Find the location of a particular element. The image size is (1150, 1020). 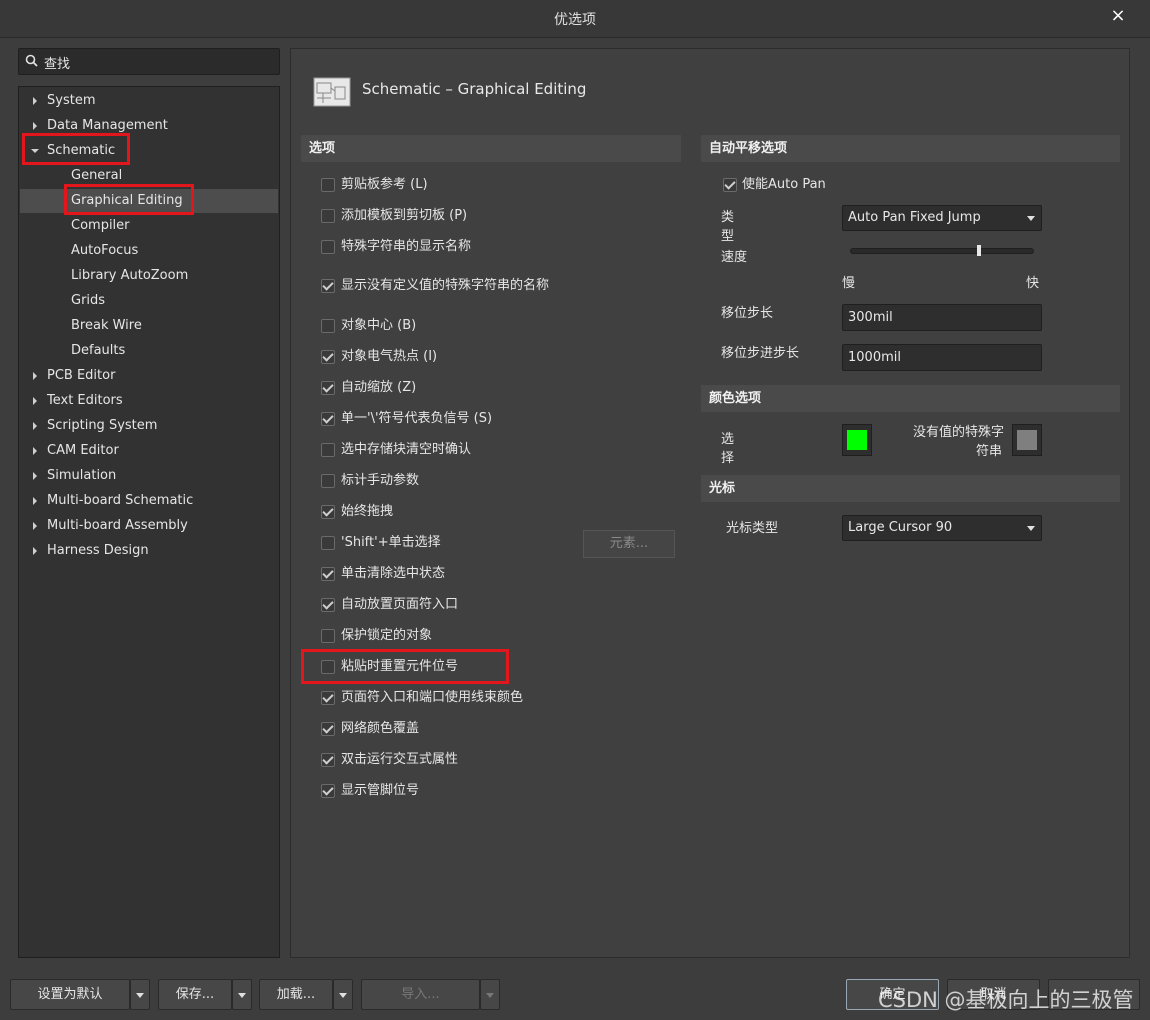

tree-item-label: Multi-board Assembly is located at coordinates (117, 525).